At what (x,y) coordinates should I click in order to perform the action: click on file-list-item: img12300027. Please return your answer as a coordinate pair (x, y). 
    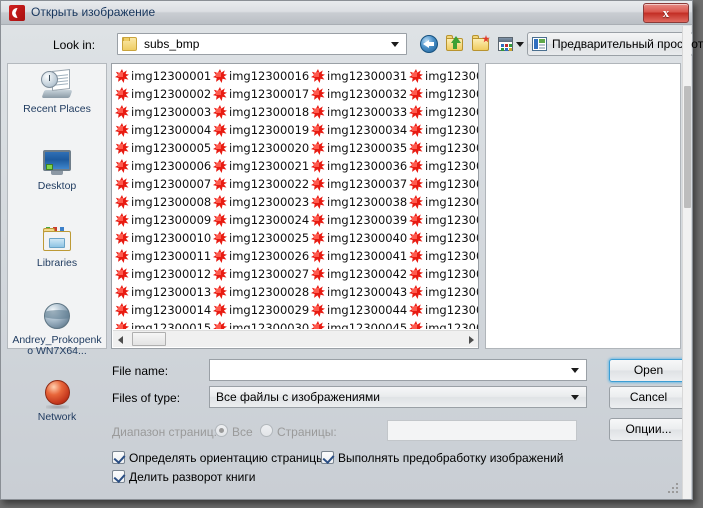
    Looking at the image, I should click on (263, 274).